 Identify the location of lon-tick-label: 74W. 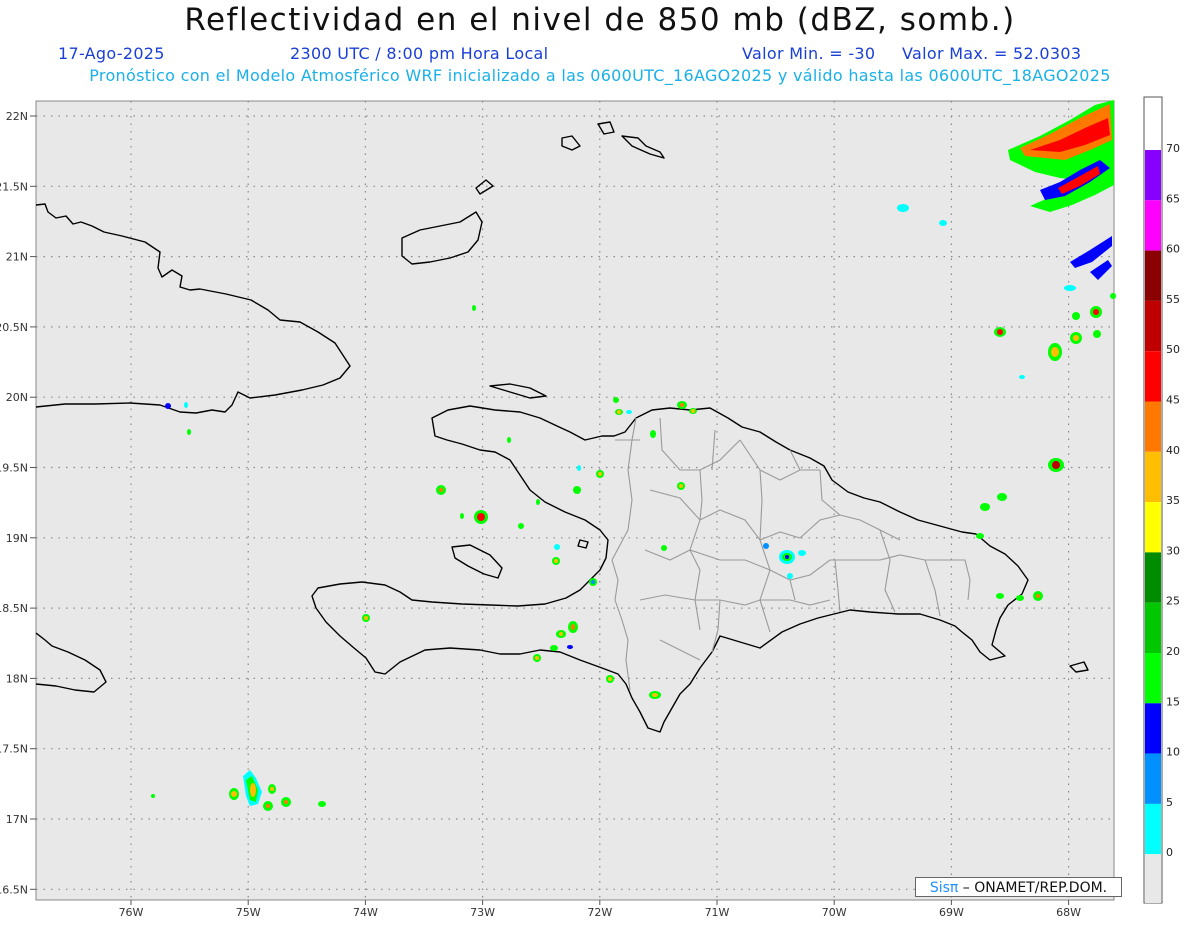
(365, 912).